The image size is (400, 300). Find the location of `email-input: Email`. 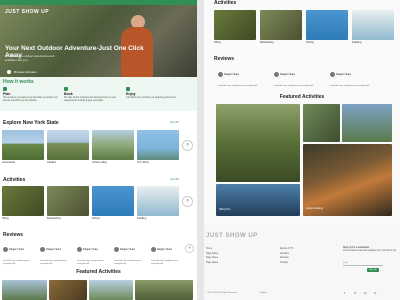

email-input: Email is located at coordinates (363, 264).